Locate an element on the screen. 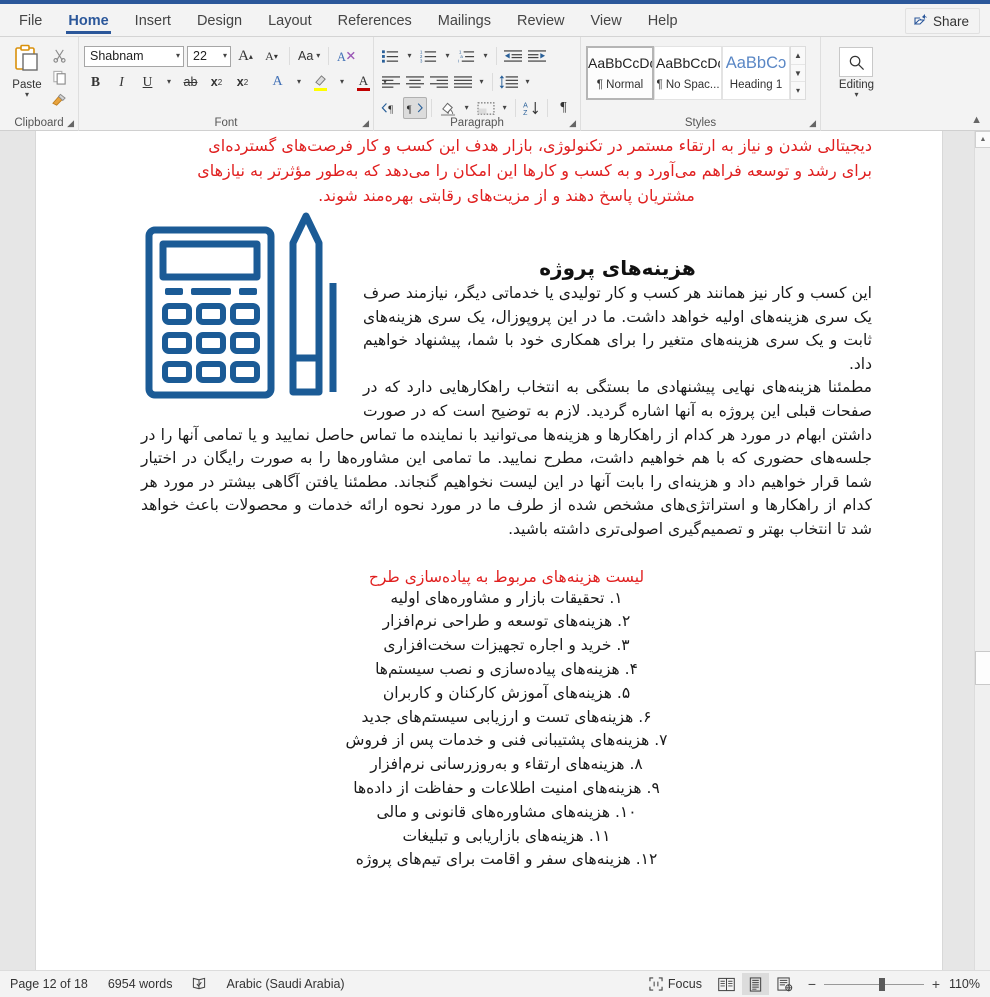  page-indicator: Page 12 of 18 is located at coordinates (49, 984).